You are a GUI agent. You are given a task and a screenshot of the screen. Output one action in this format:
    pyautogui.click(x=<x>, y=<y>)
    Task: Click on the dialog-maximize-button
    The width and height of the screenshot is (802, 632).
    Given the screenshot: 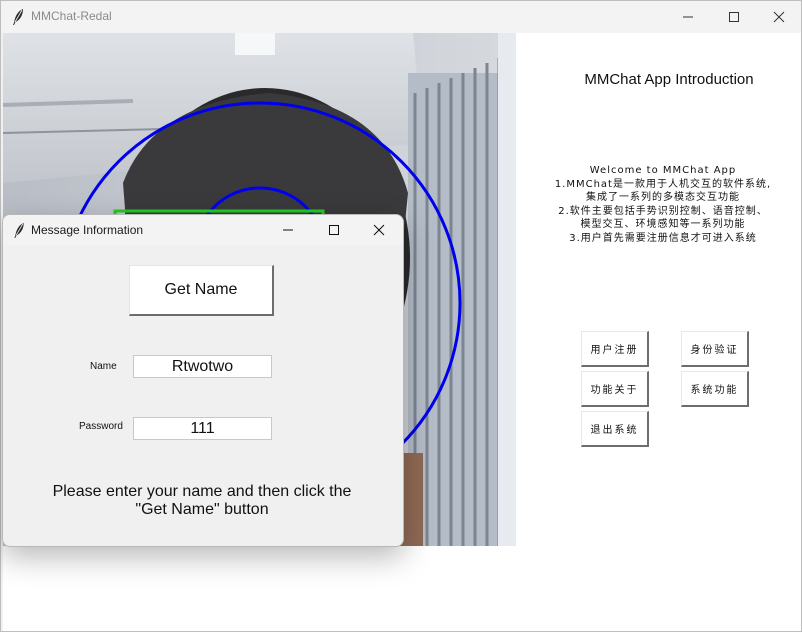 What is the action you would take?
    pyautogui.click(x=334, y=230)
    